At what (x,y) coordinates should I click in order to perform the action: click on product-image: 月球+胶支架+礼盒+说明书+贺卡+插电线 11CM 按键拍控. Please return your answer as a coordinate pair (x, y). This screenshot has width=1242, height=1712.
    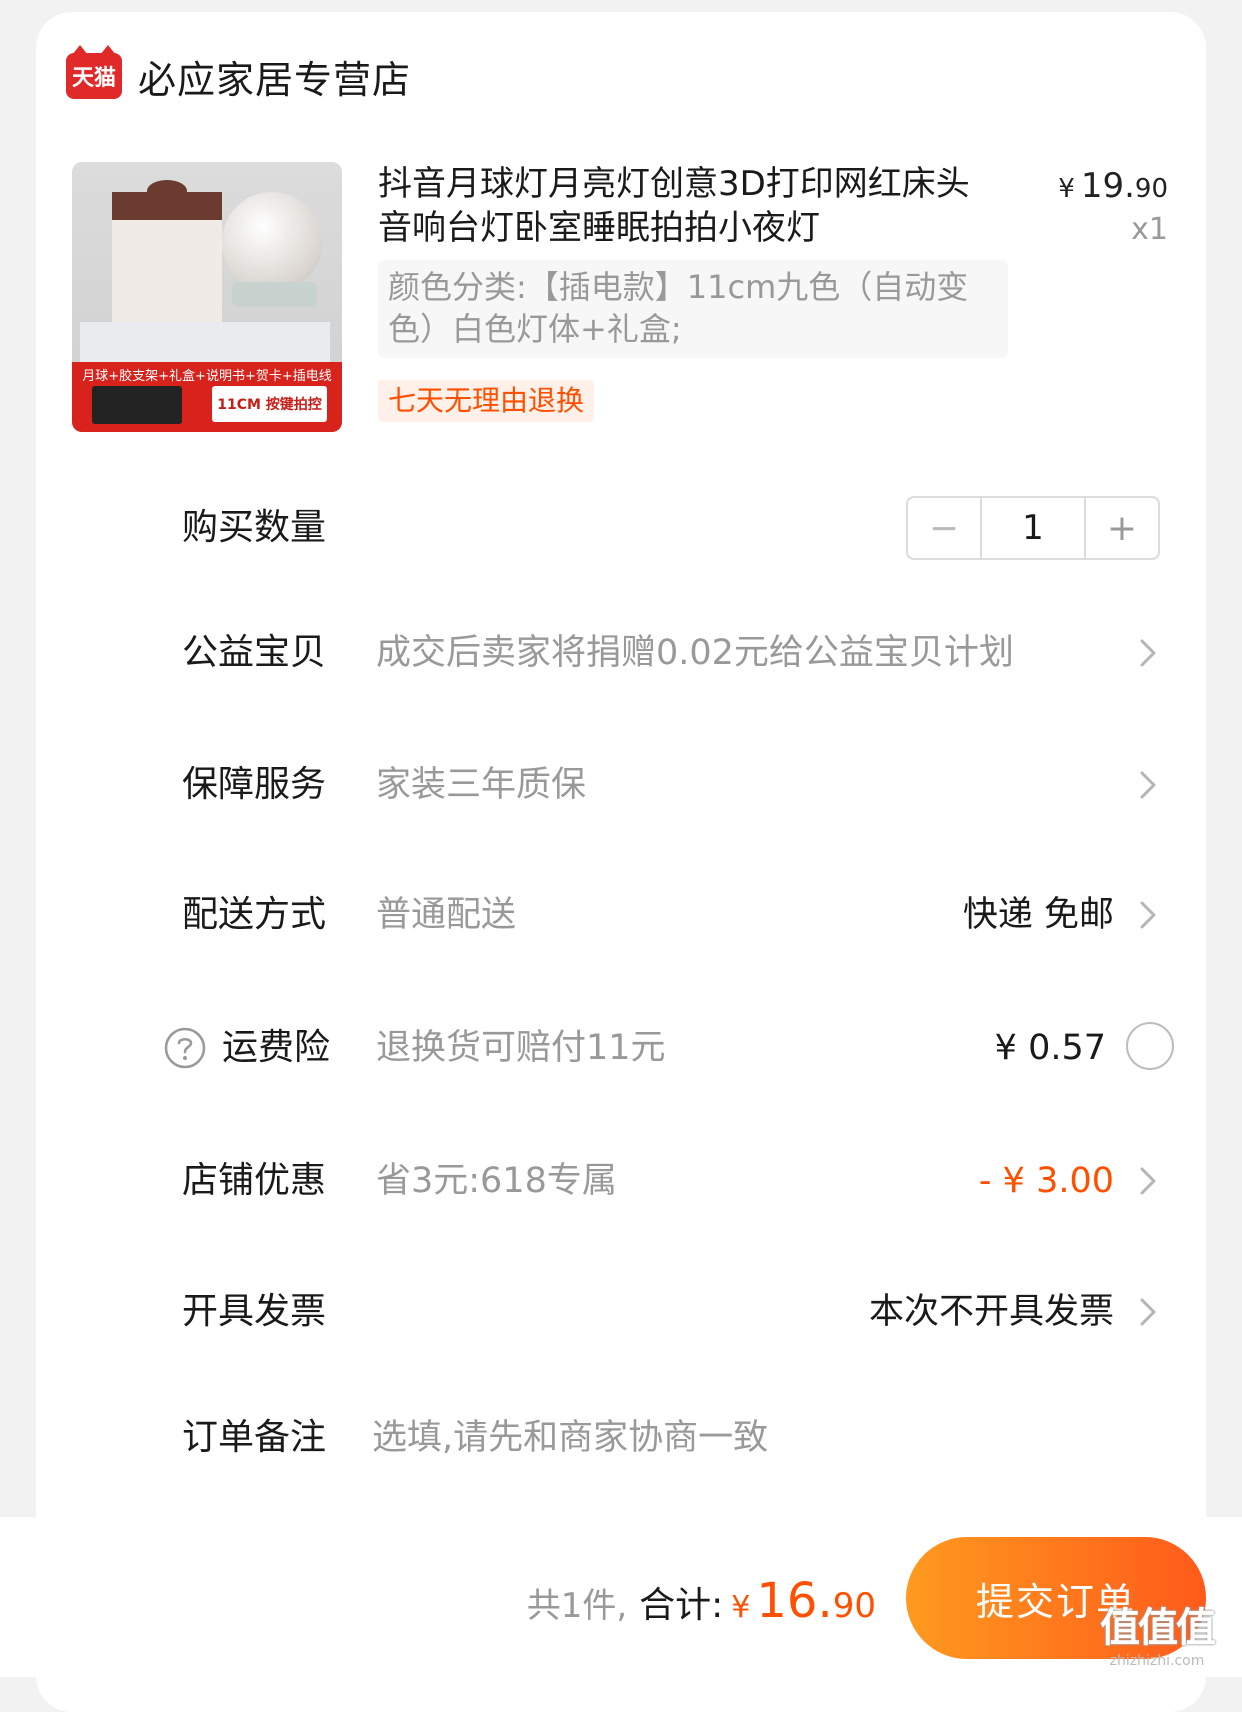
    Looking at the image, I should click on (207, 297).